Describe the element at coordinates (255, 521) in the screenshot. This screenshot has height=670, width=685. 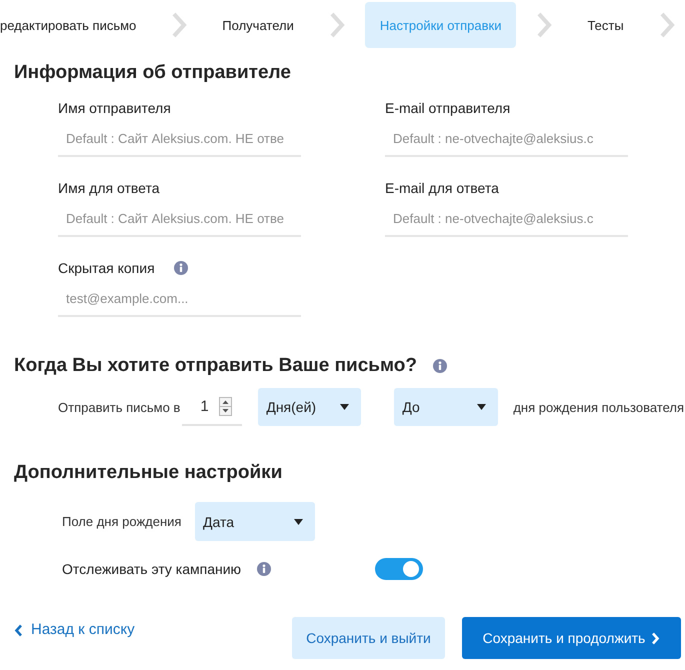
I see `birthday-field-select: Дата` at that location.